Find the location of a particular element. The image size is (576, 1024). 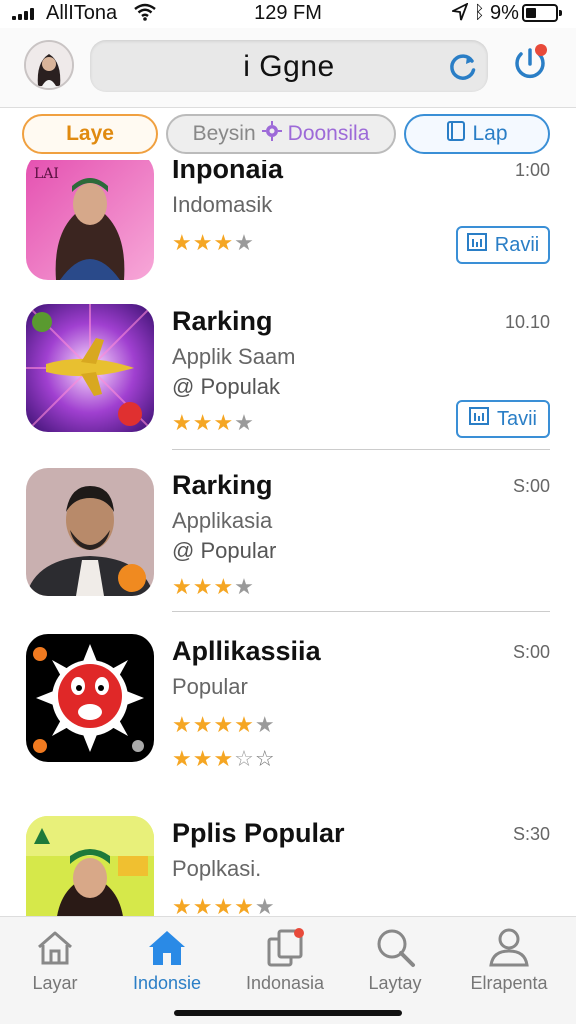

list-item: Rarking Applikasia @ Popular S:00 ★★★★ is located at coordinates (288, 536).